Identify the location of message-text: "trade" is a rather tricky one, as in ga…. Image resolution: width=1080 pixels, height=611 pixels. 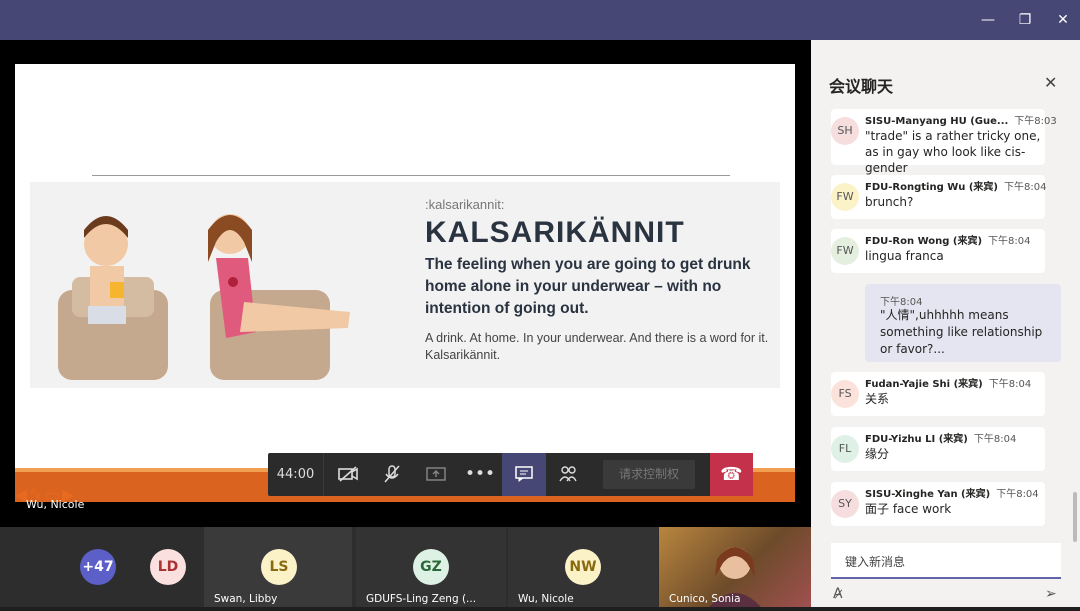
(953, 152).